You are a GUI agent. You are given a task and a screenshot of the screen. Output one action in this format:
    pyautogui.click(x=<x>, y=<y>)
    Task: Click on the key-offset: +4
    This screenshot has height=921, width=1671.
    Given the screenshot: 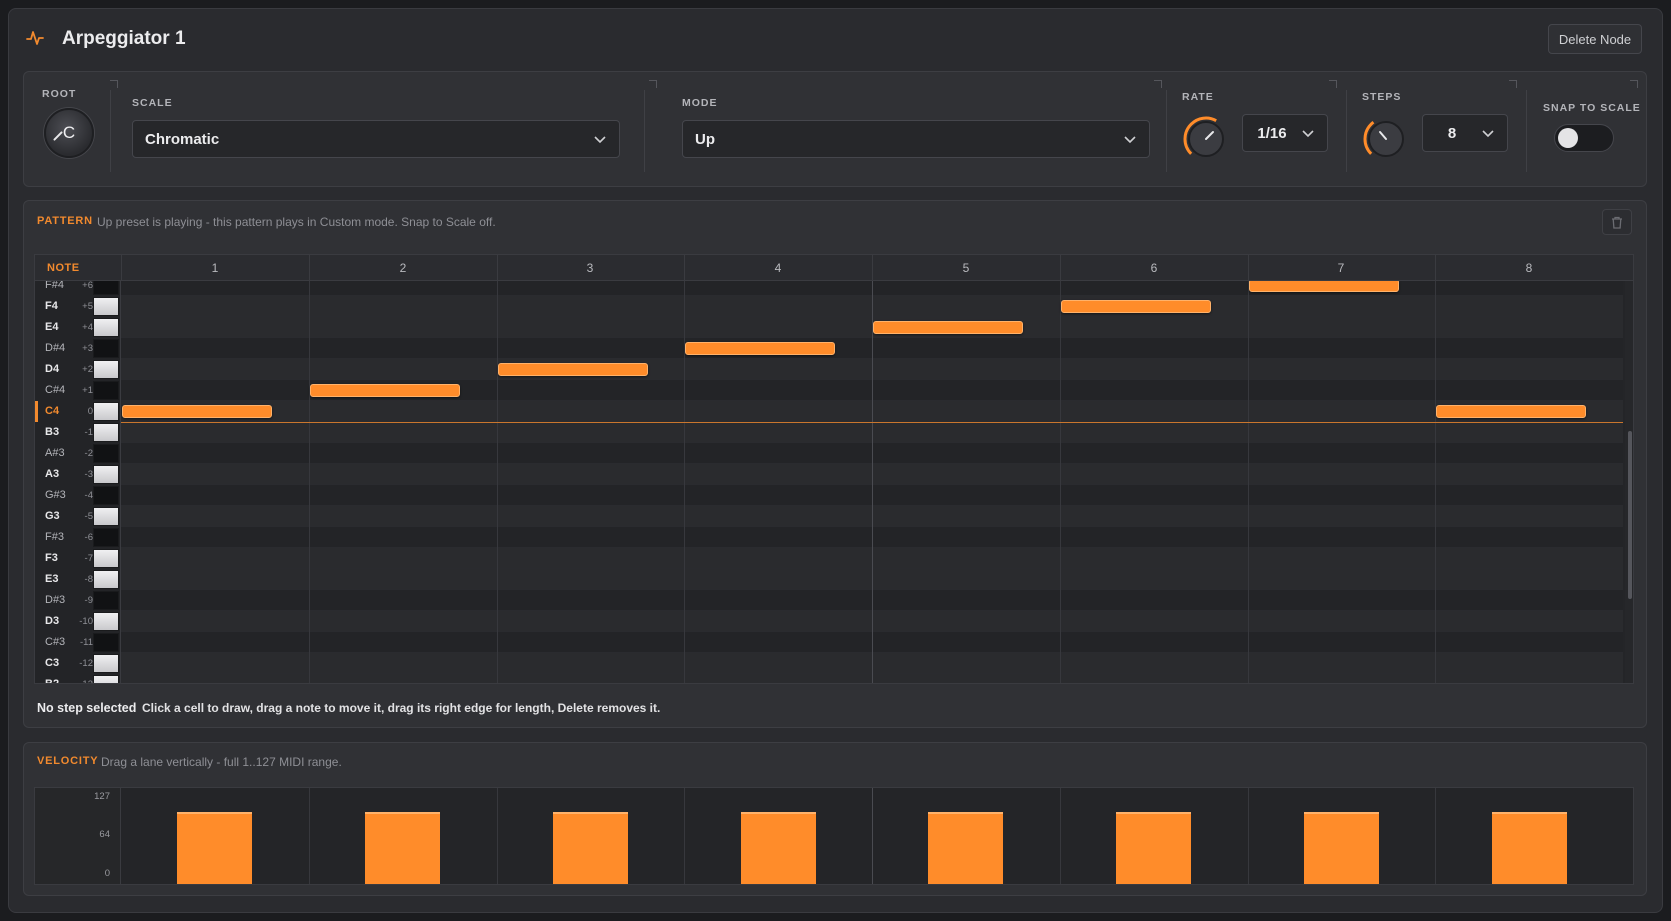 What is the action you would take?
    pyautogui.click(x=87, y=327)
    